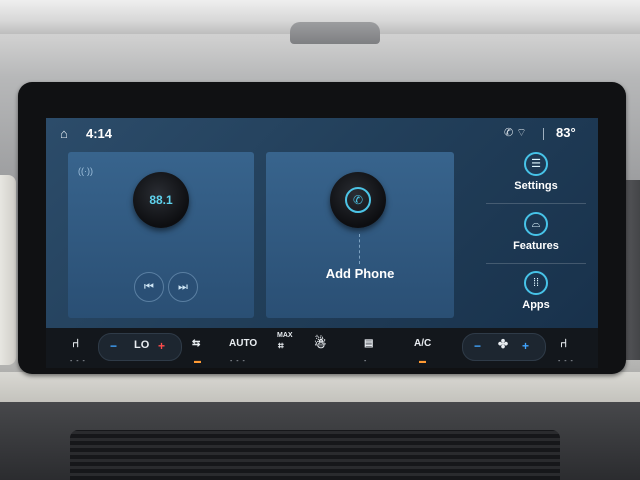 The width and height of the screenshot is (640, 480). What do you see at coordinates (196, 343) in the screenshot?
I see `recirculation-icon: ⇆` at bounding box center [196, 343].